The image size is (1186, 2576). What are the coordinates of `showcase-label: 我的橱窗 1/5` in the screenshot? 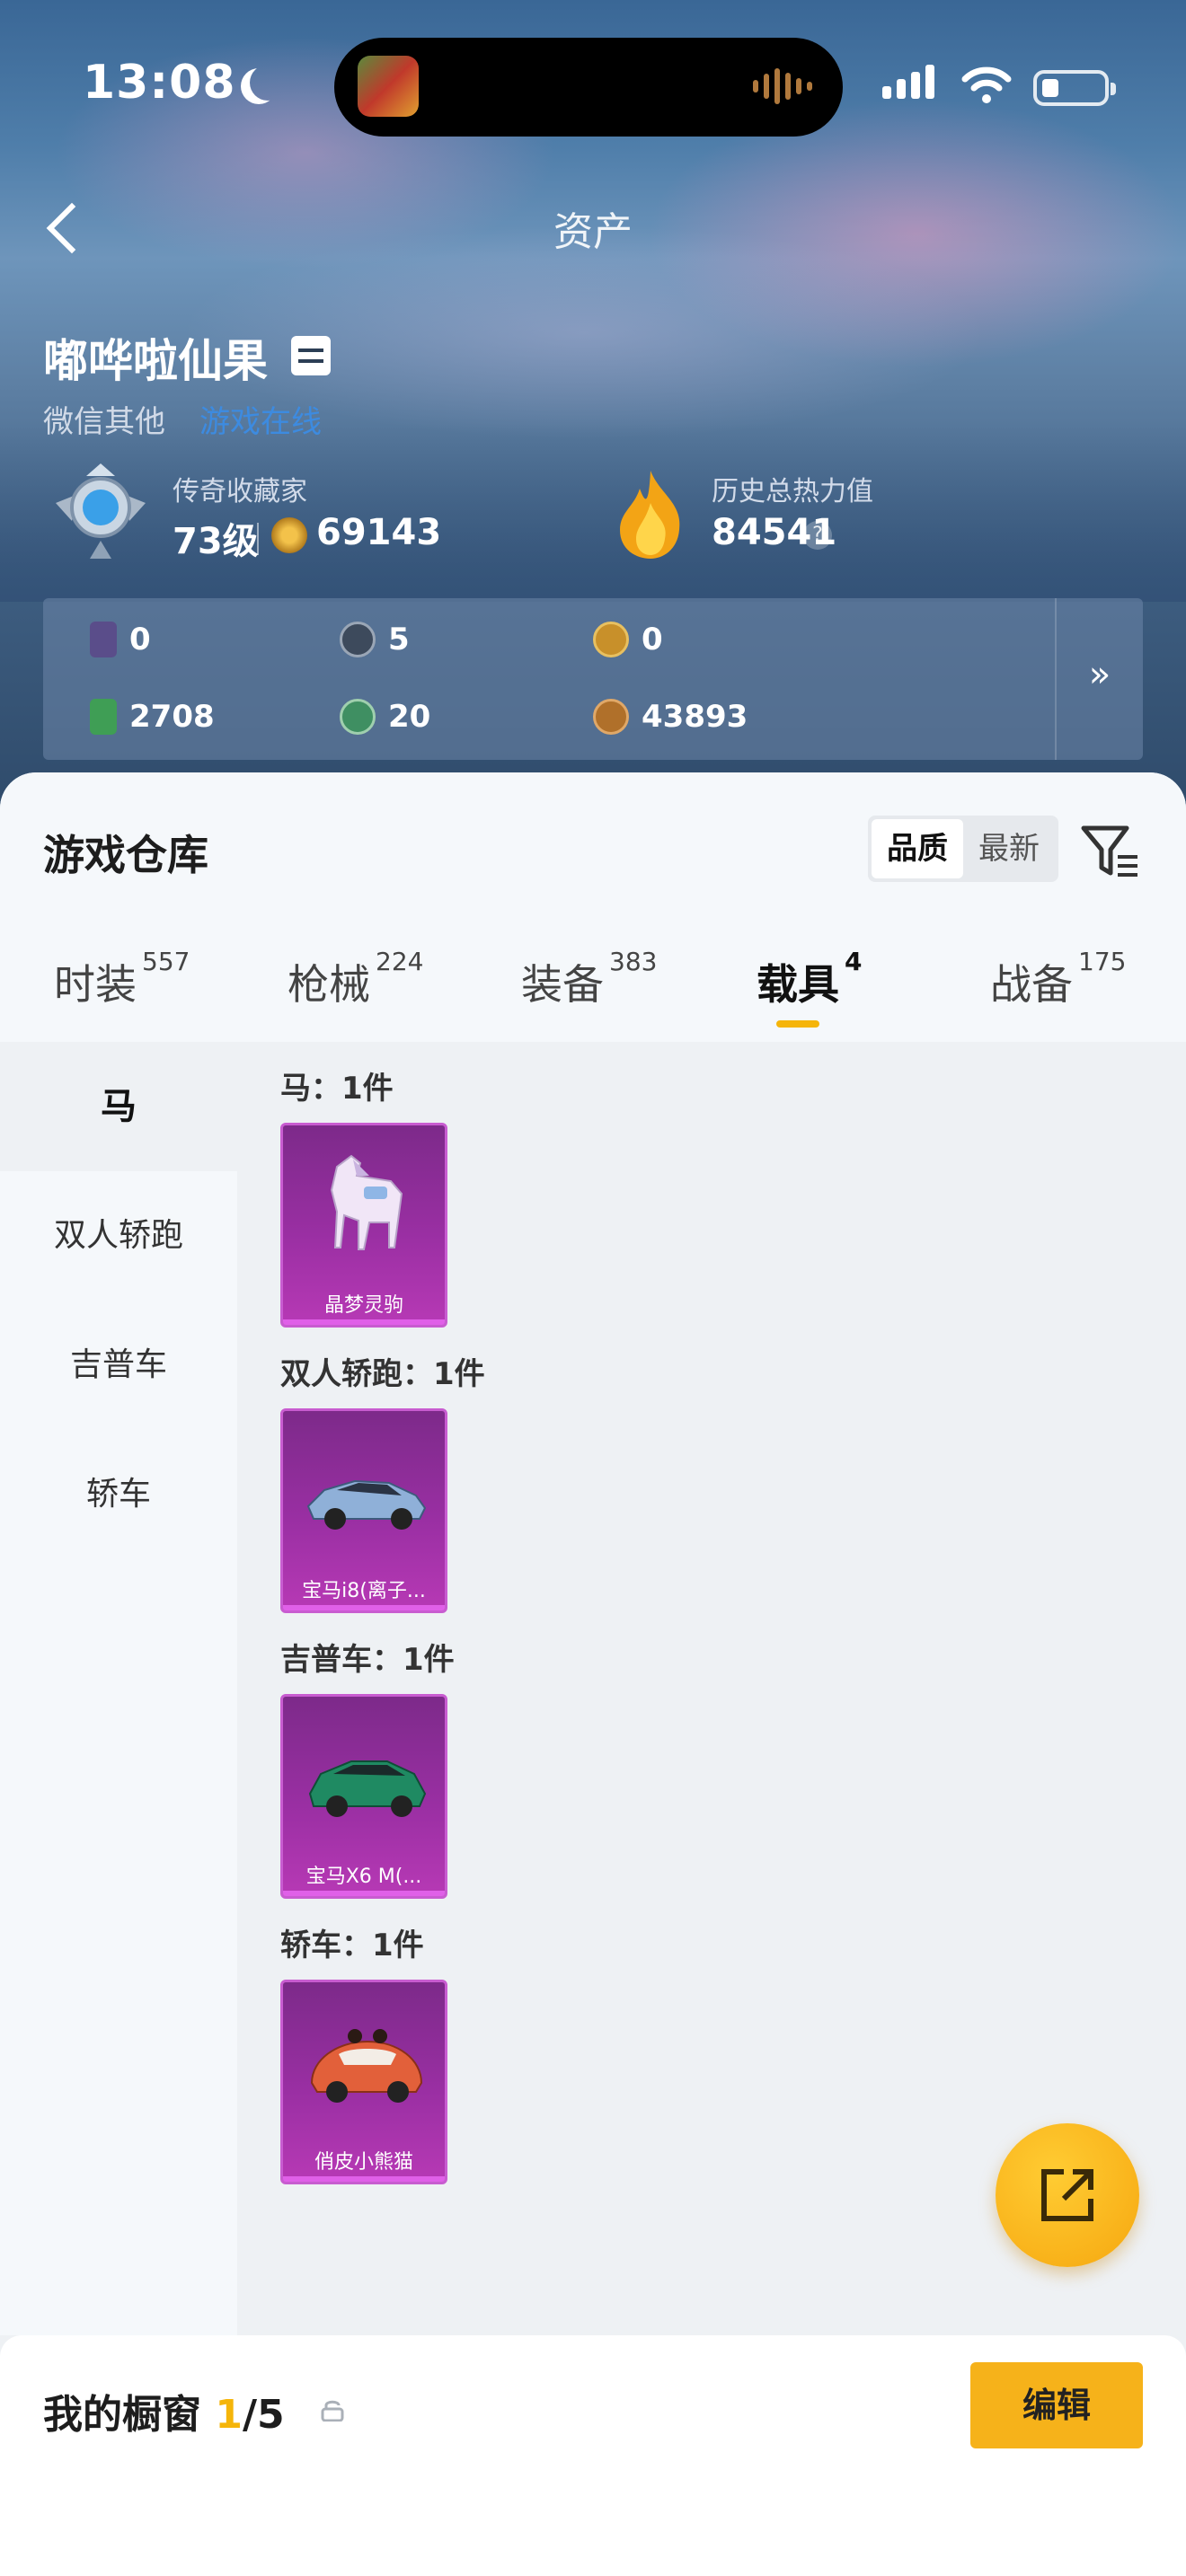 It's located at (164, 2415).